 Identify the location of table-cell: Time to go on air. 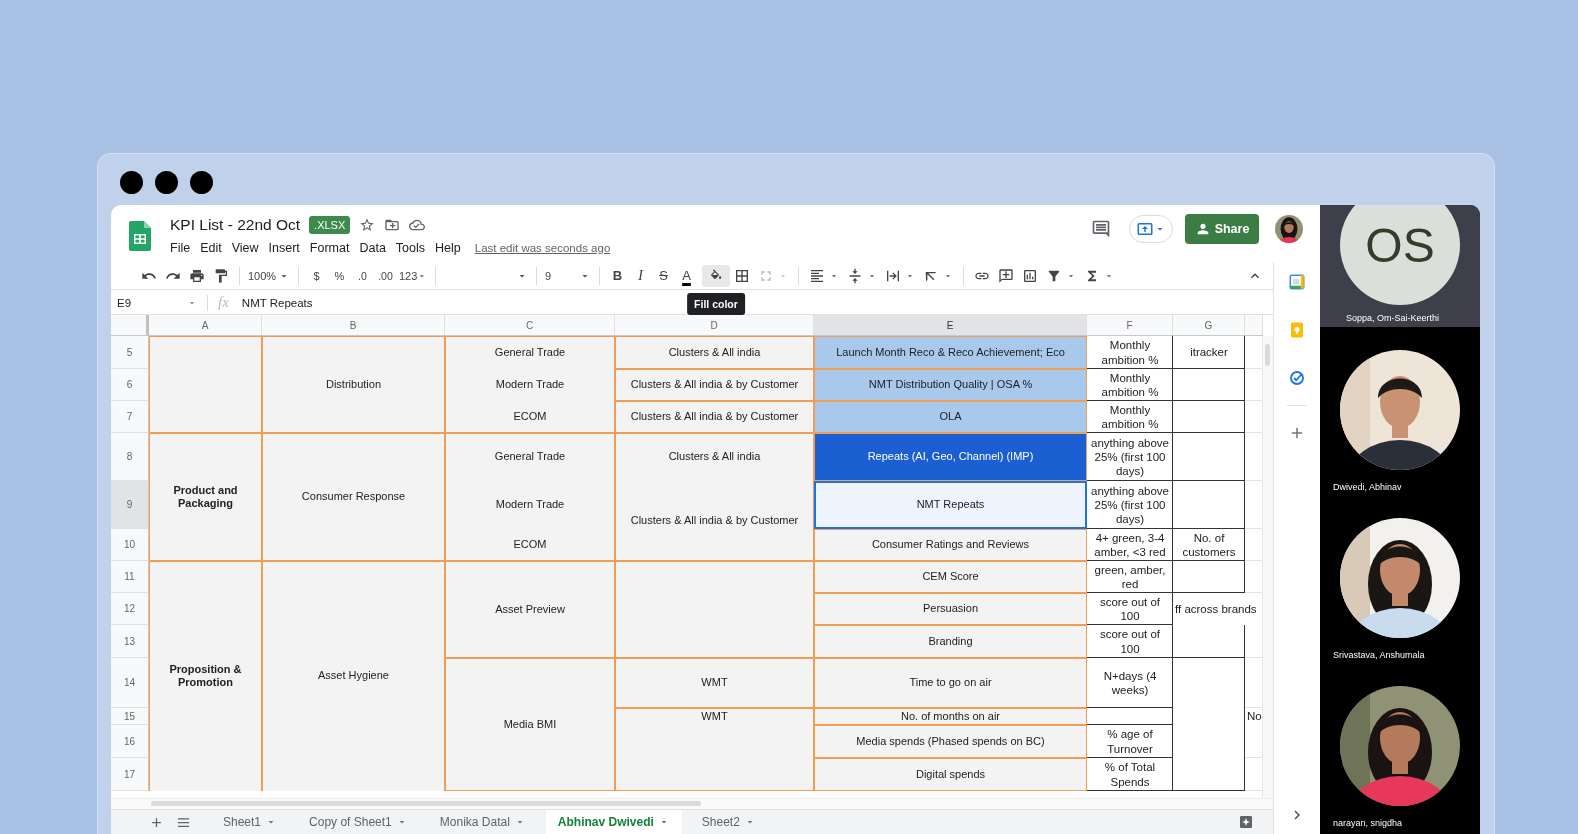
(950, 683).